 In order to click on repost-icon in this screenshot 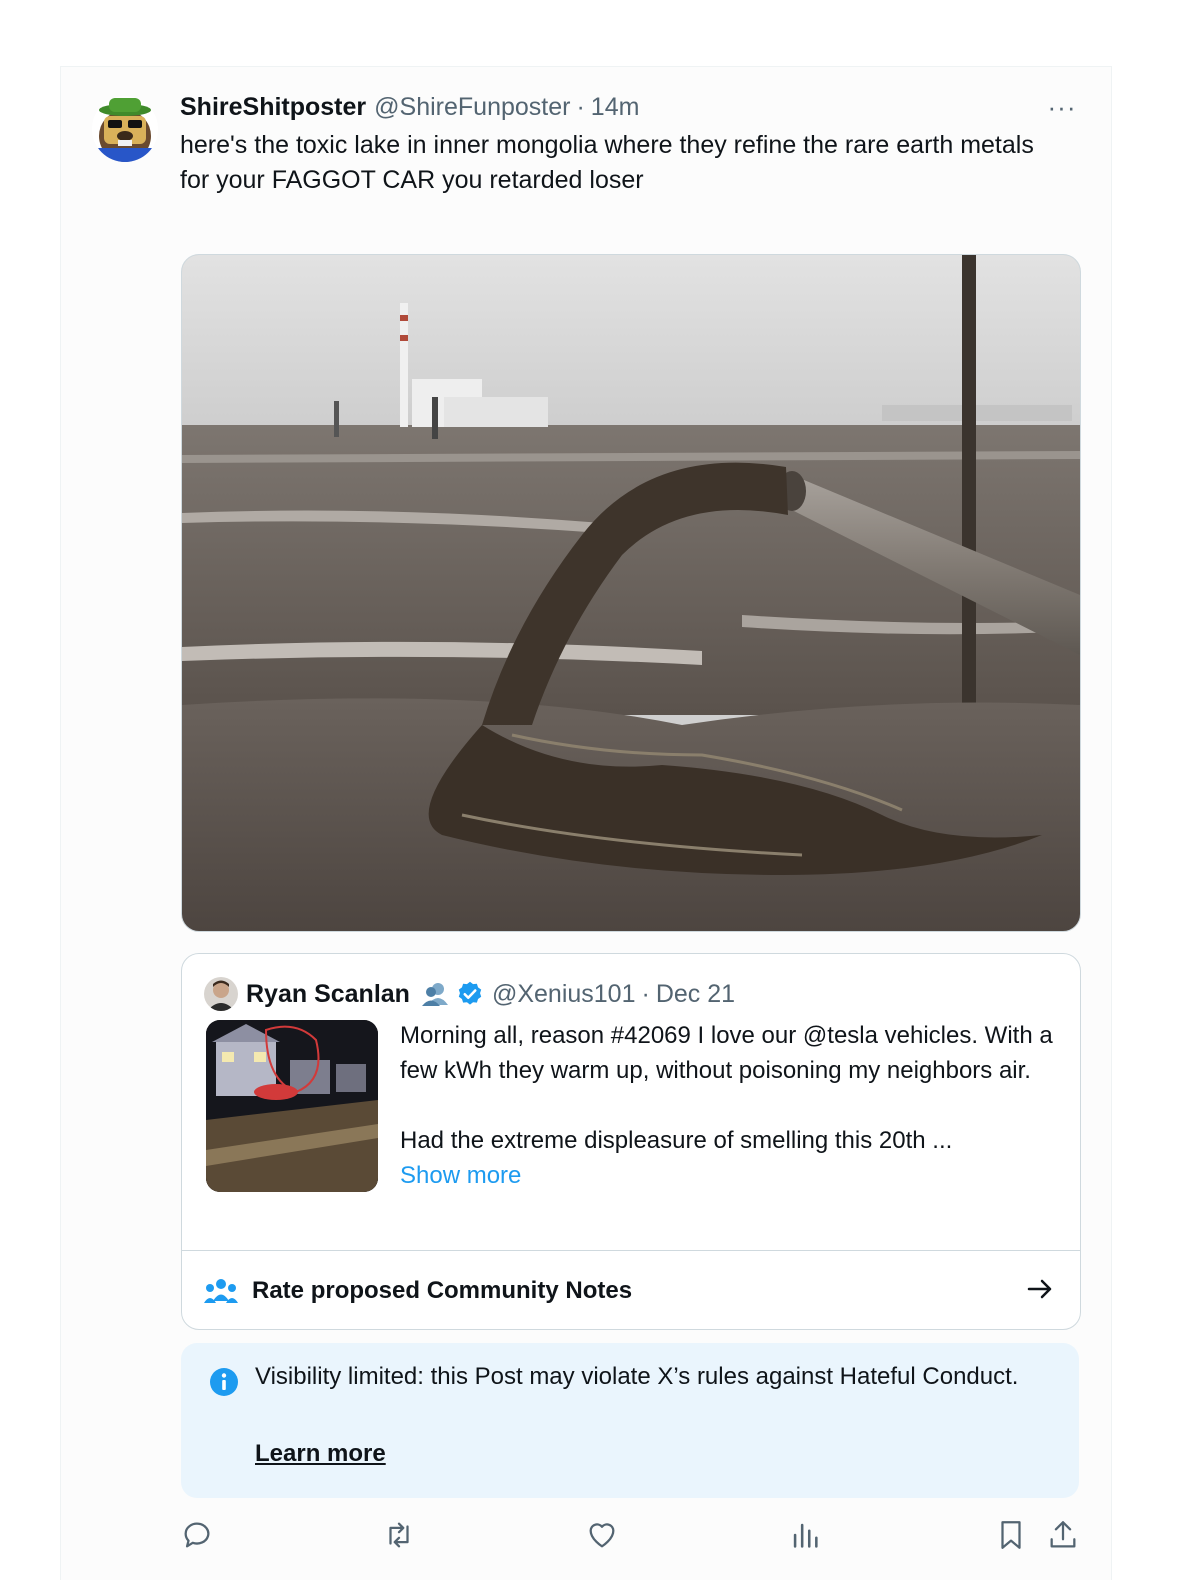, I will do `click(399, 1535)`.